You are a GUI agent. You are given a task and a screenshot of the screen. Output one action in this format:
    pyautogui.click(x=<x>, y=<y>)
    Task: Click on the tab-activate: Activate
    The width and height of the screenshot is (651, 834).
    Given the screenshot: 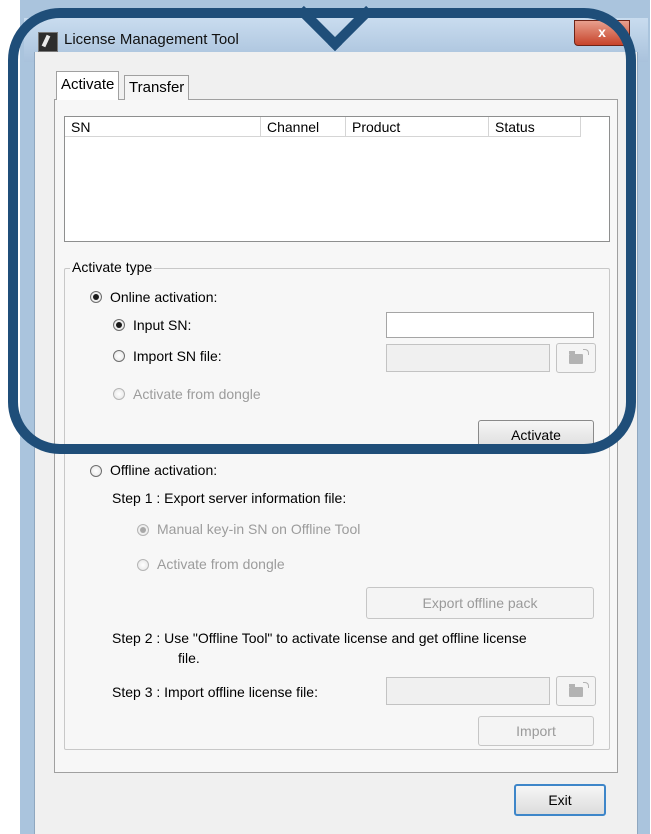 What is the action you would take?
    pyautogui.click(x=88, y=85)
    